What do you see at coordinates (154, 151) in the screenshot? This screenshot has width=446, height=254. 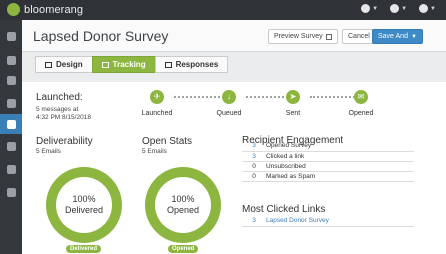 I see `open-stats-sub: 5 Emails` at bounding box center [154, 151].